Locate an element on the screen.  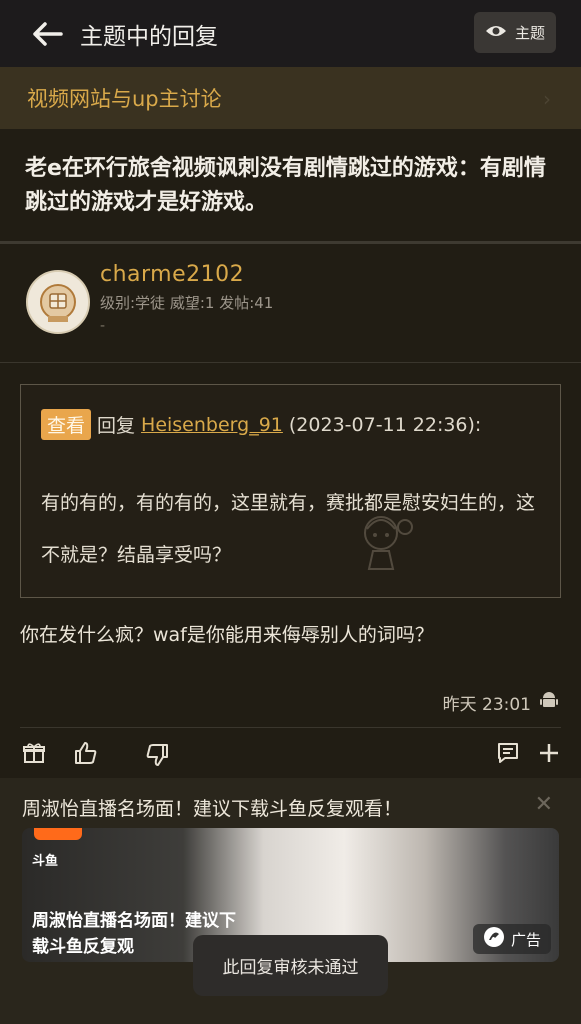
author-sub: - is located at coordinates (103, 326).